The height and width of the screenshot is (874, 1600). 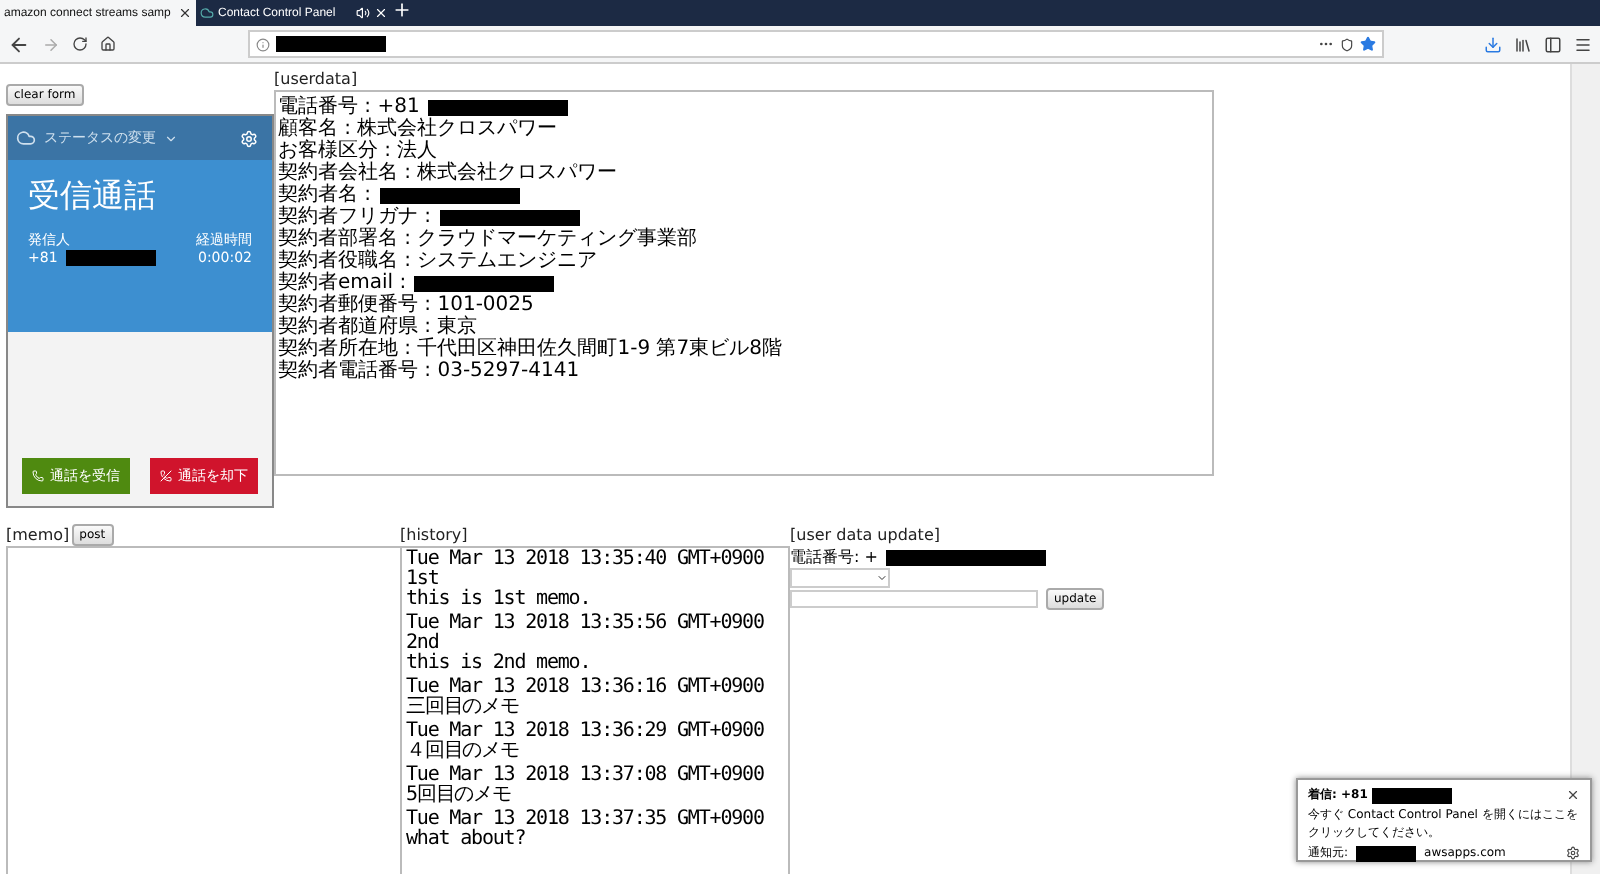 I want to click on speaker-icon, so click(x=363, y=13).